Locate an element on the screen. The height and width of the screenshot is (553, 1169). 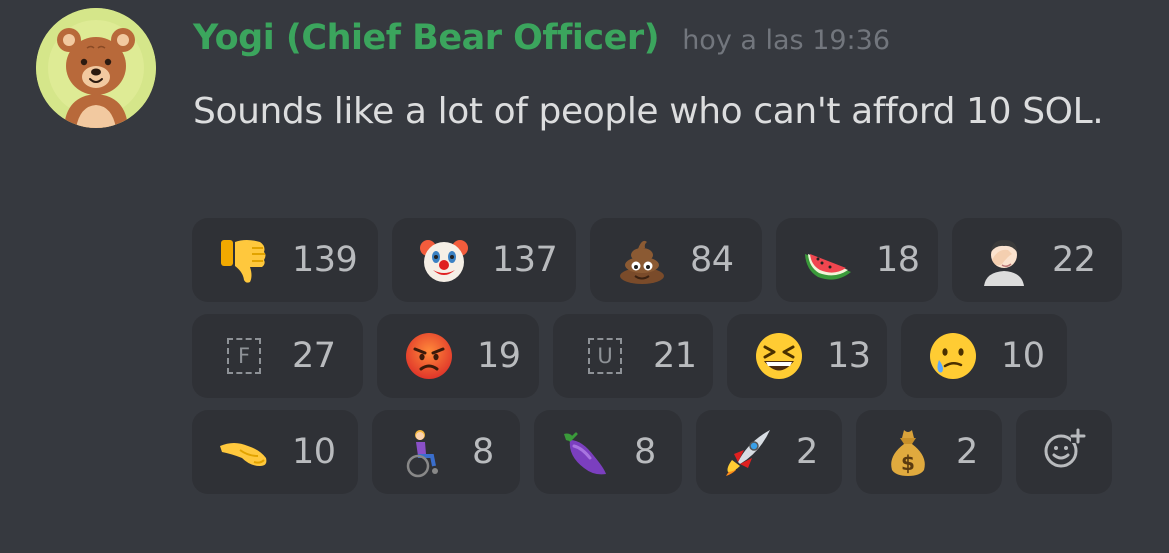
reaction-eggplant: 8 is located at coordinates (608, 452).